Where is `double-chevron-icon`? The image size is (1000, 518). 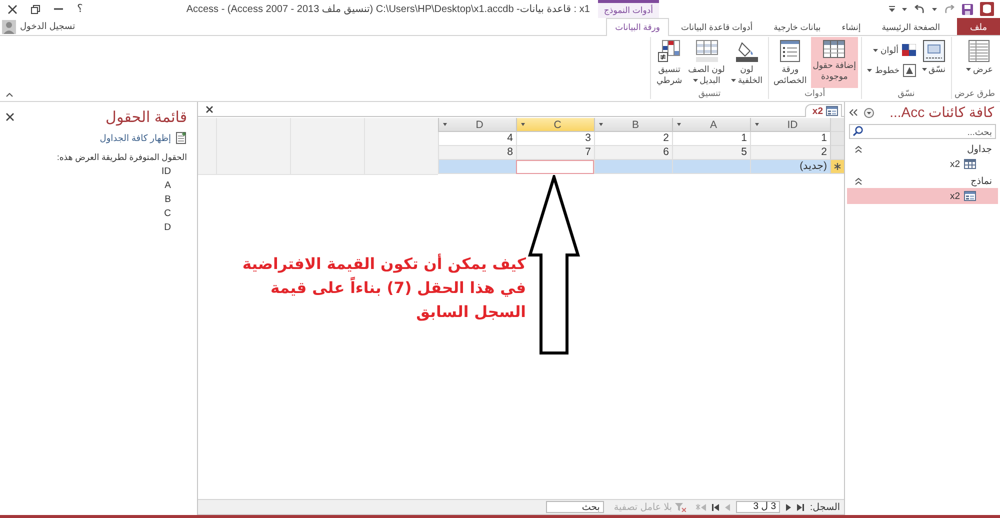
double-chevron-icon is located at coordinates (853, 112).